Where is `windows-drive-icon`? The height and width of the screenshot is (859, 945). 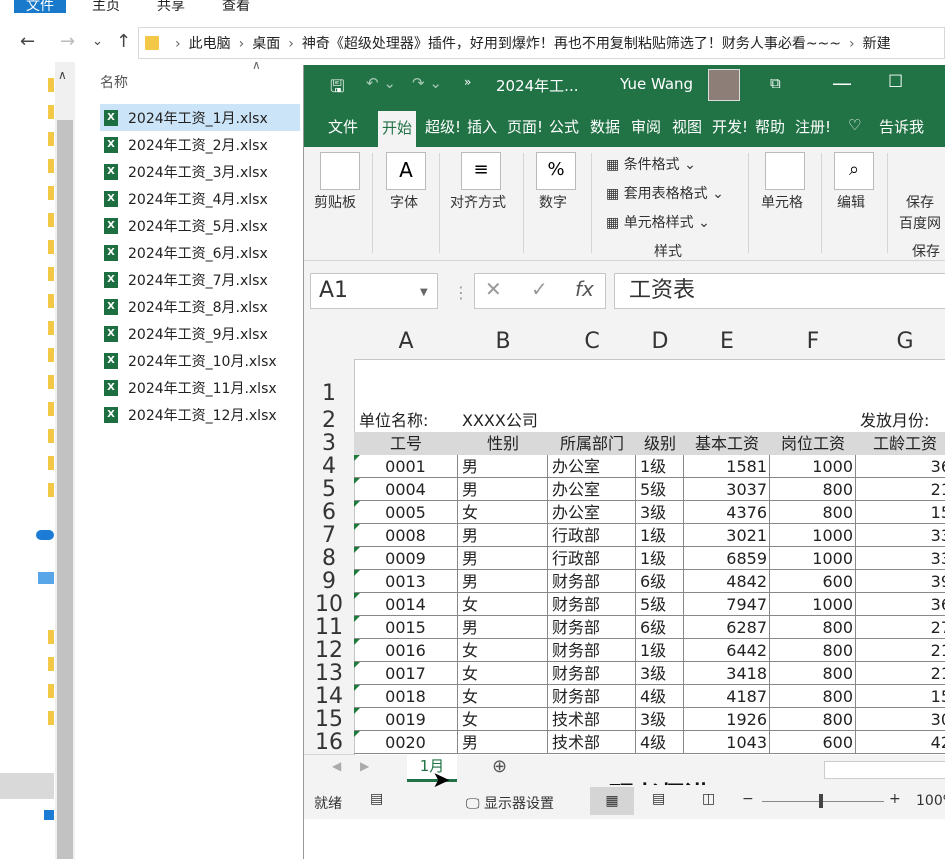
windows-drive-icon is located at coordinates (49, 815).